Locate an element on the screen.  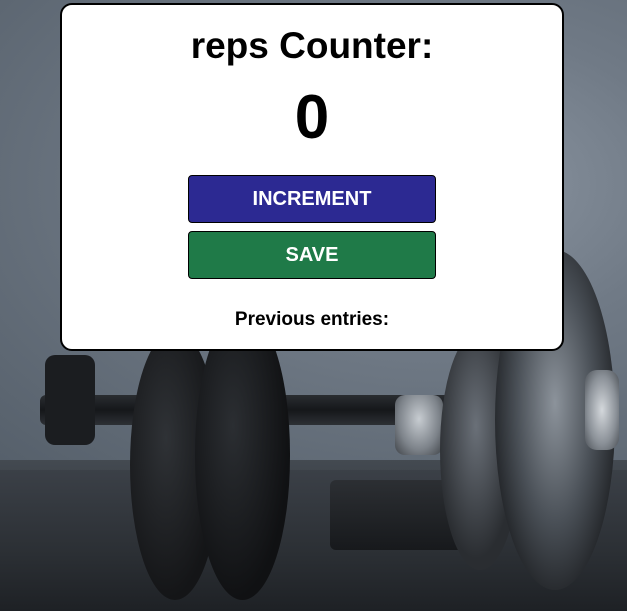
previous-entries-label: Previous entries: is located at coordinates (312, 319).